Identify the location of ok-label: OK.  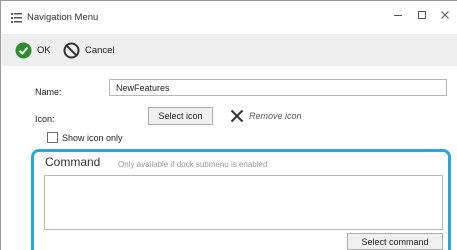
(44, 50).